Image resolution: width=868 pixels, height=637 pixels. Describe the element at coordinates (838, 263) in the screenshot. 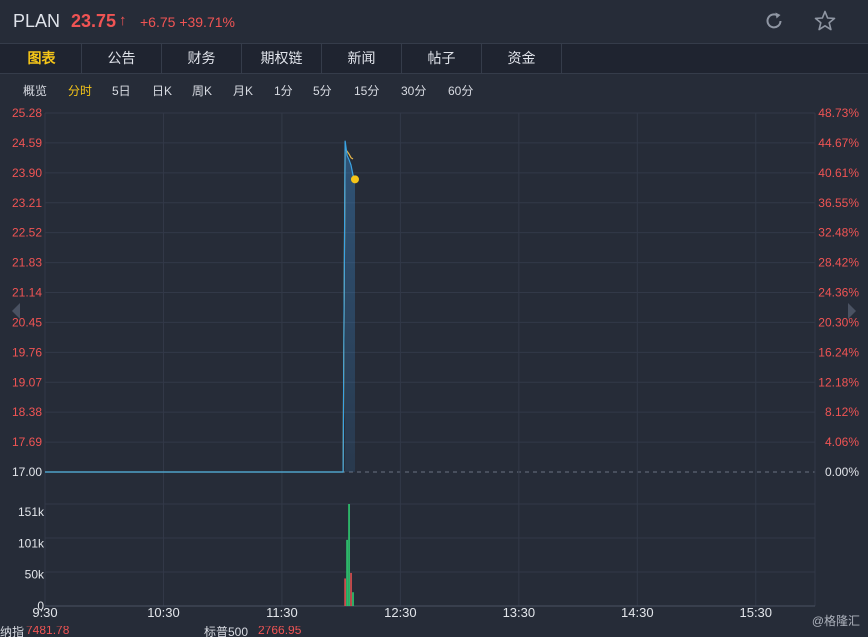

I see `percent-tick-label: 28.42%` at that location.